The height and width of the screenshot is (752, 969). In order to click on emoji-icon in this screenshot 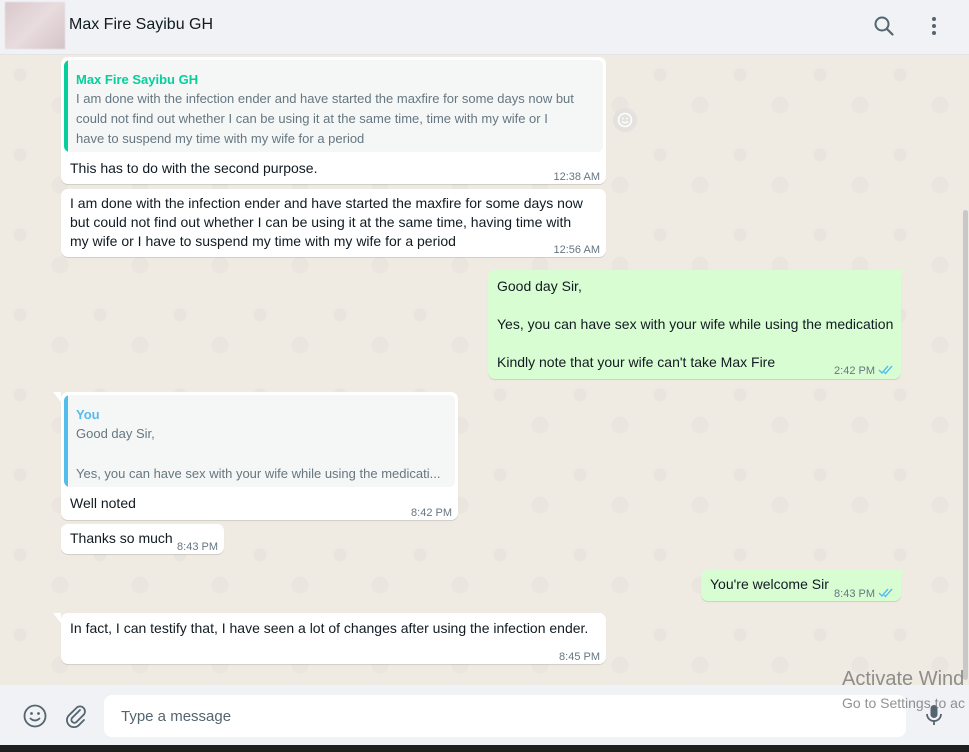, I will do `click(35, 716)`.